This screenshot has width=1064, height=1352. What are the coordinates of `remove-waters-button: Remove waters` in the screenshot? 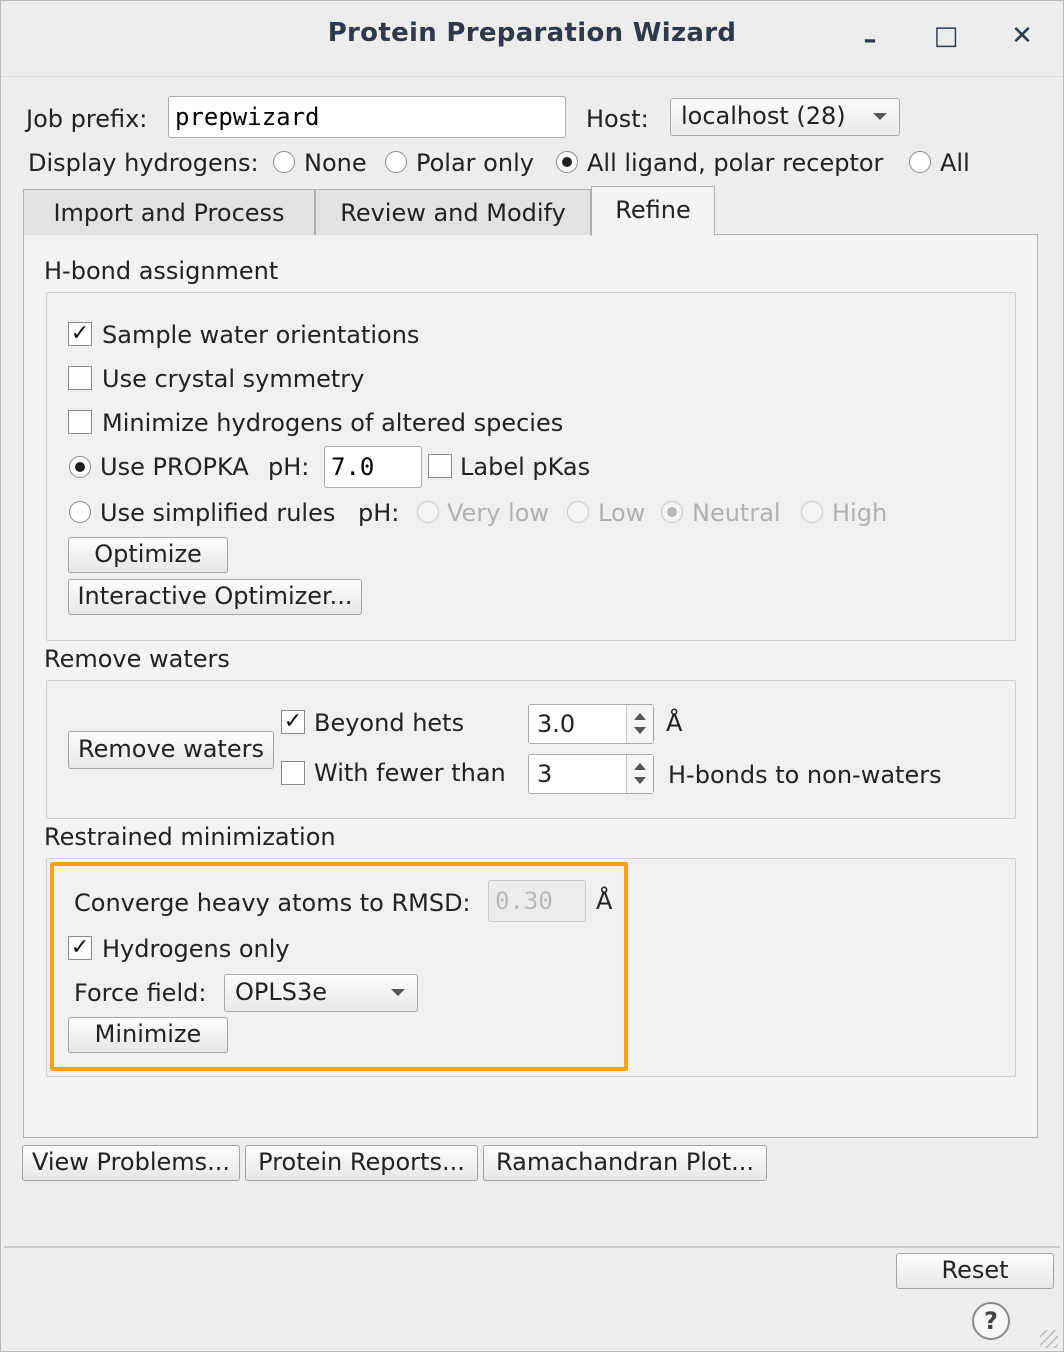 It's located at (171, 750).